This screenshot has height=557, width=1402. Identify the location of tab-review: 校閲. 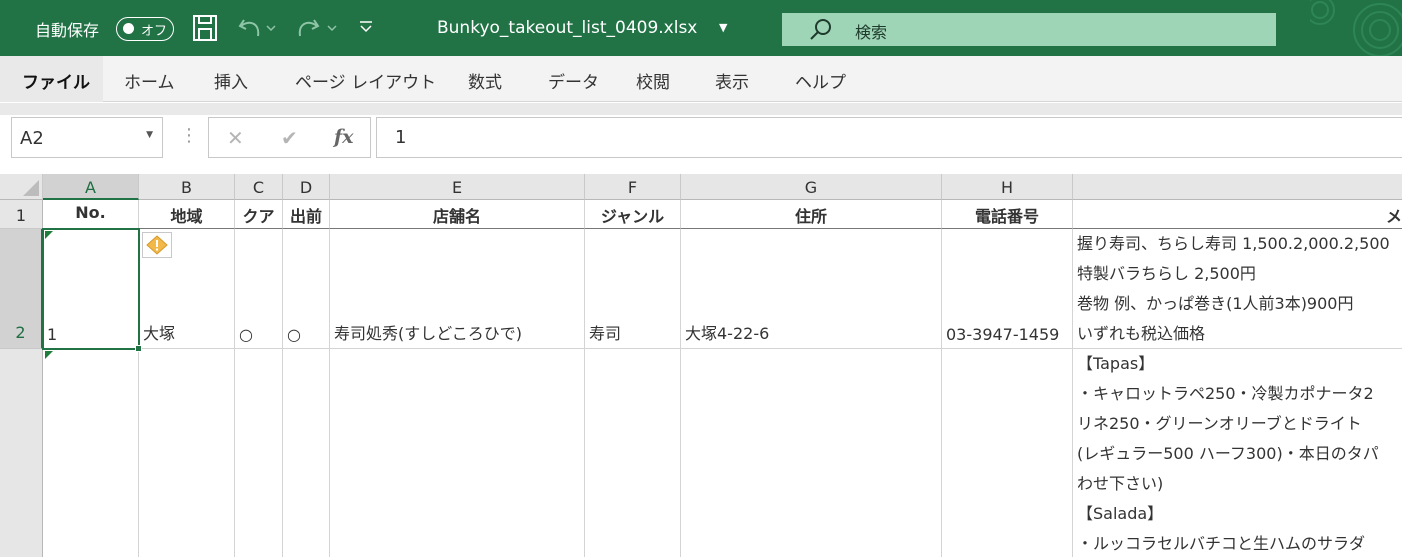
(653, 80).